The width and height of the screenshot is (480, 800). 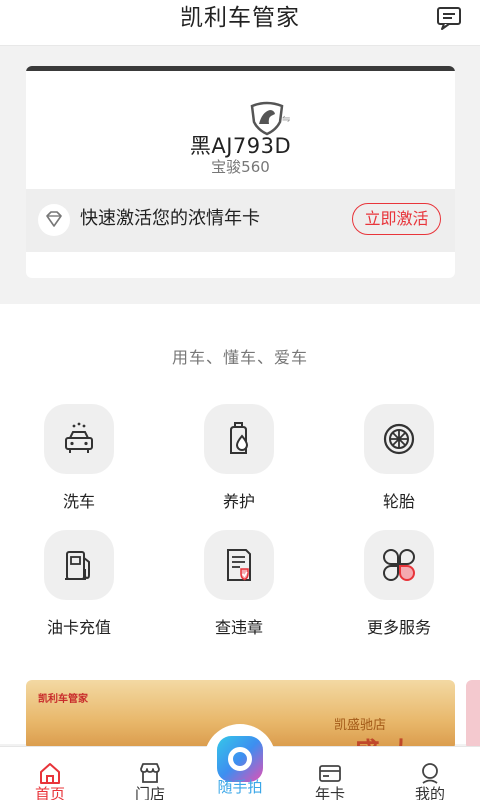 I want to click on tab-store: 门店, so click(x=150, y=773).